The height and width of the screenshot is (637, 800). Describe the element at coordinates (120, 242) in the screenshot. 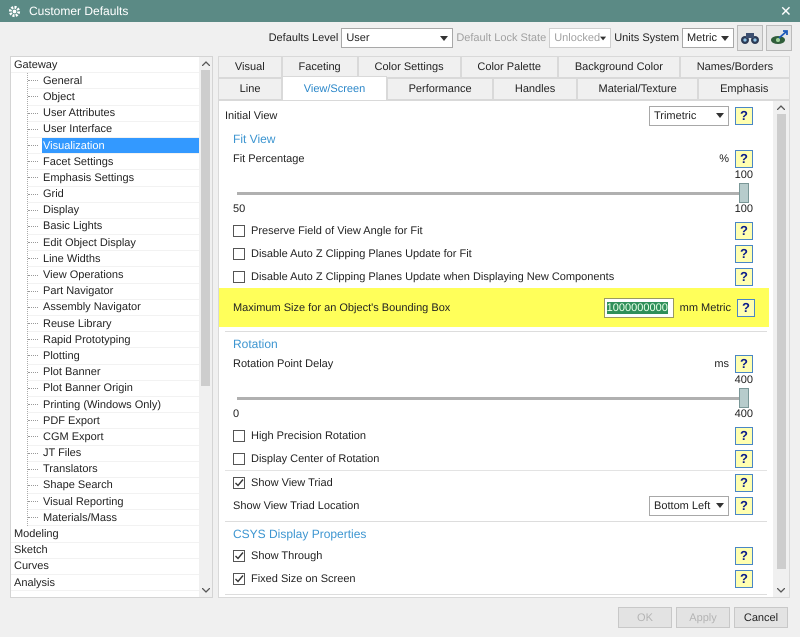

I see `tree-item: Edit Object Display` at that location.